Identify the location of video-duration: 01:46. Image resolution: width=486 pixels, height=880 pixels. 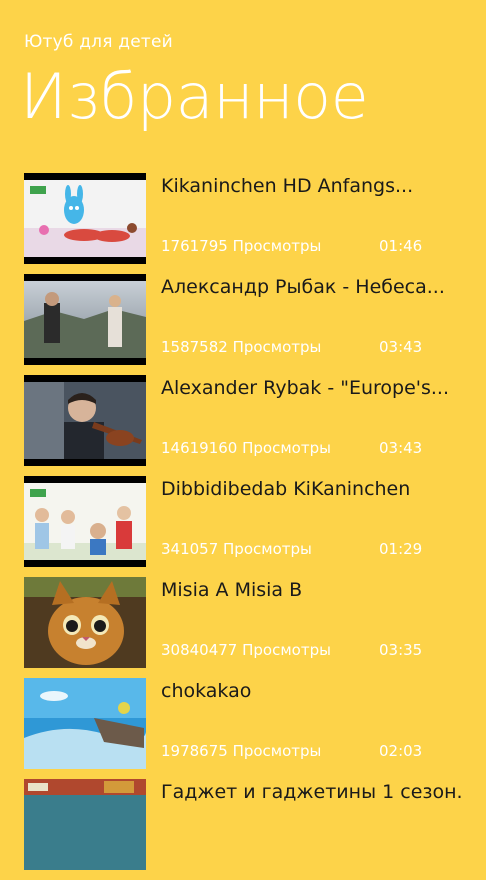
(401, 246).